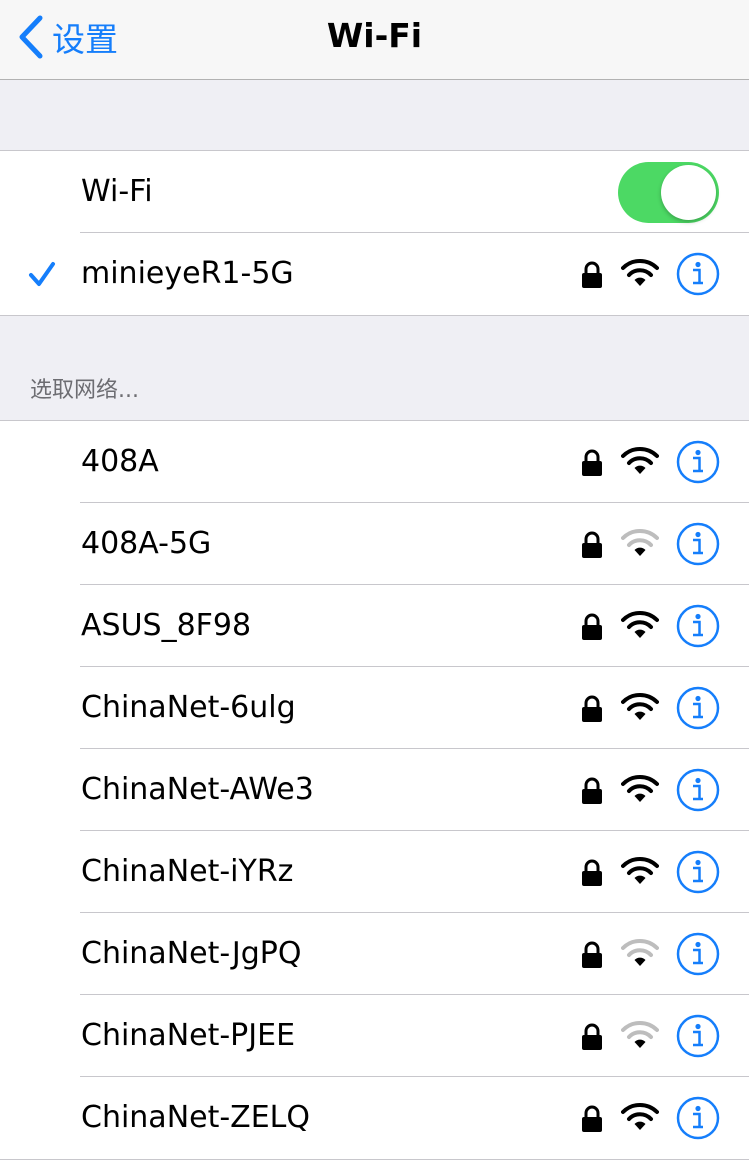  I want to click on network-name: 408A, so click(120, 461).